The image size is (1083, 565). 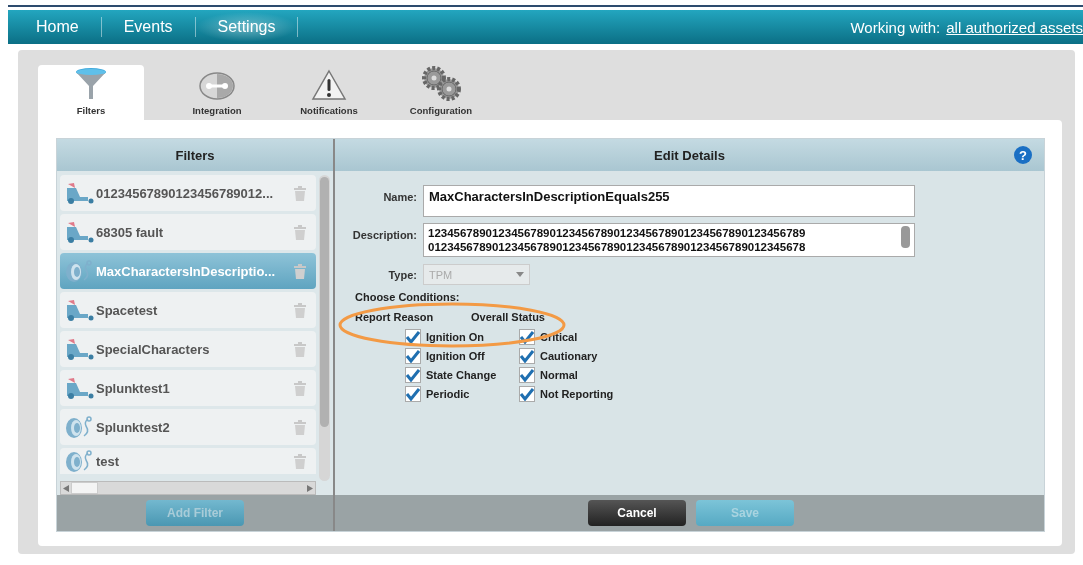 I want to click on name-label: Name:, so click(x=400, y=196).